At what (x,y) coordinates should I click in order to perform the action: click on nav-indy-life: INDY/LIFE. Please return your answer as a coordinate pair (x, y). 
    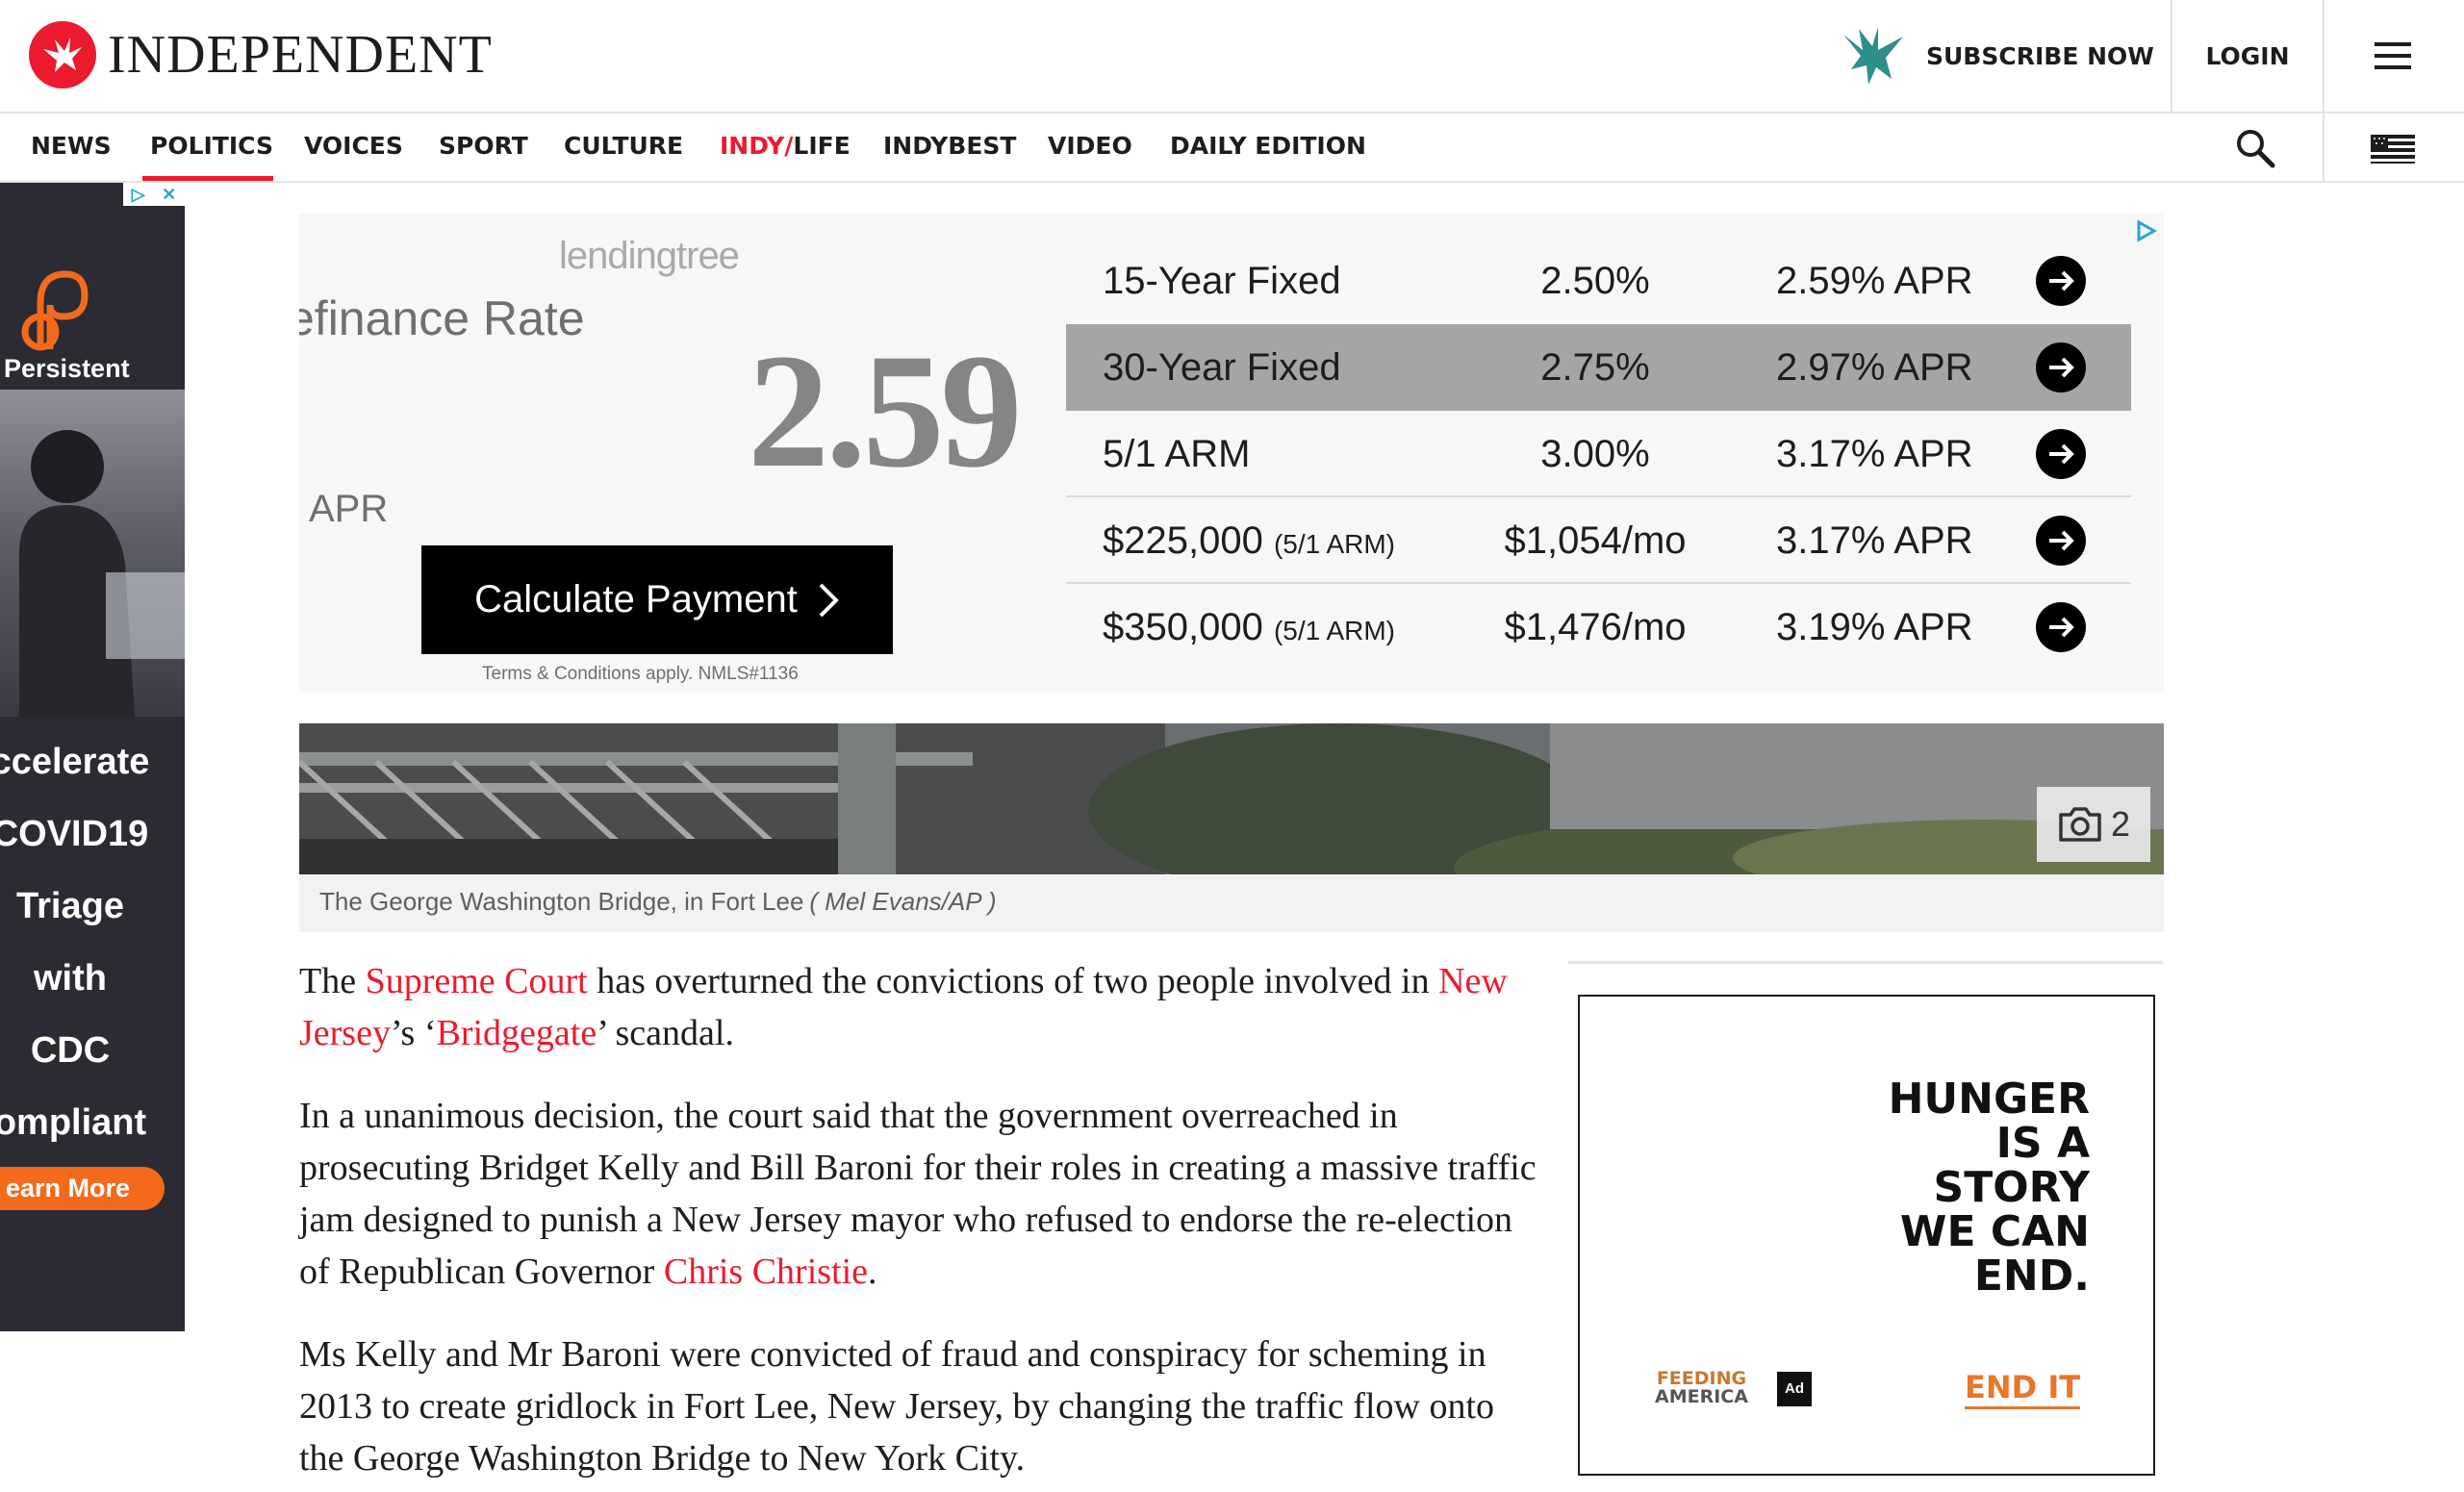
    Looking at the image, I should click on (785, 147).